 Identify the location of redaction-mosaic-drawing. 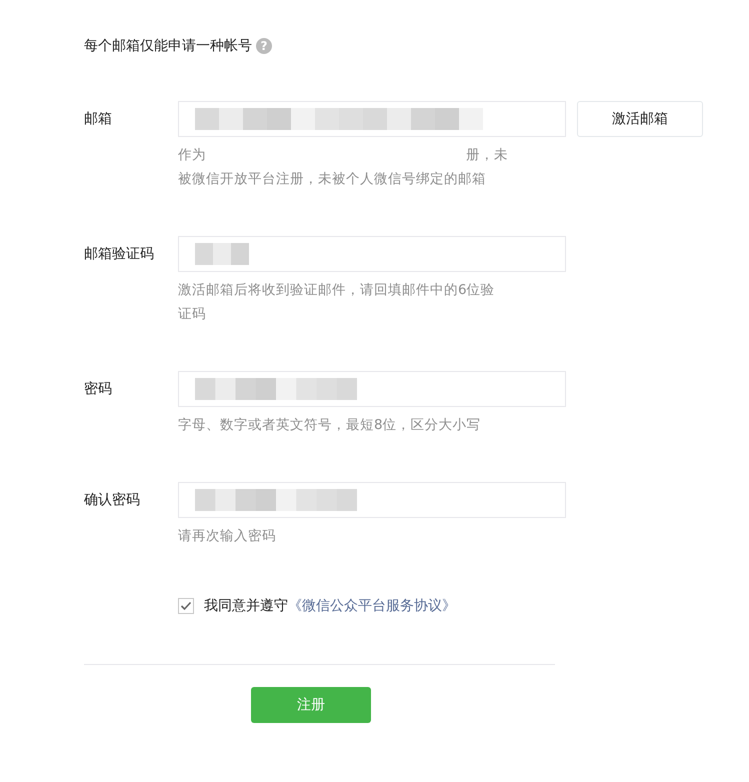
(222, 254).